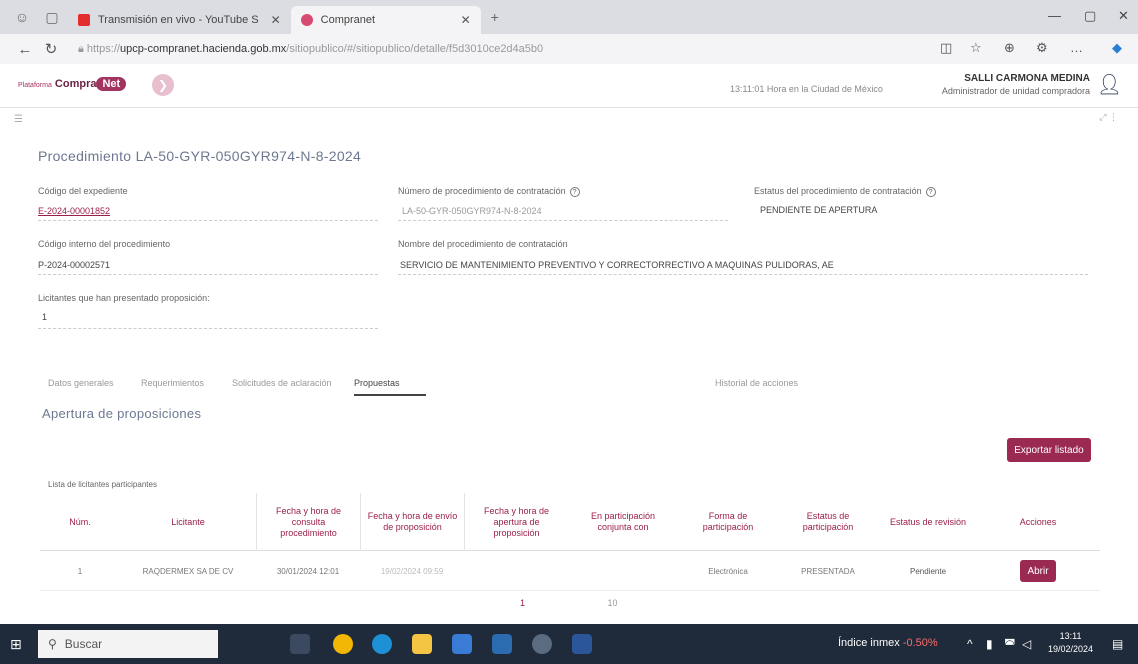  Describe the element at coordinates (516, 522) in the screenshot. I see `col-apertura: Fecha y hora de apertura de proposición` at that location.